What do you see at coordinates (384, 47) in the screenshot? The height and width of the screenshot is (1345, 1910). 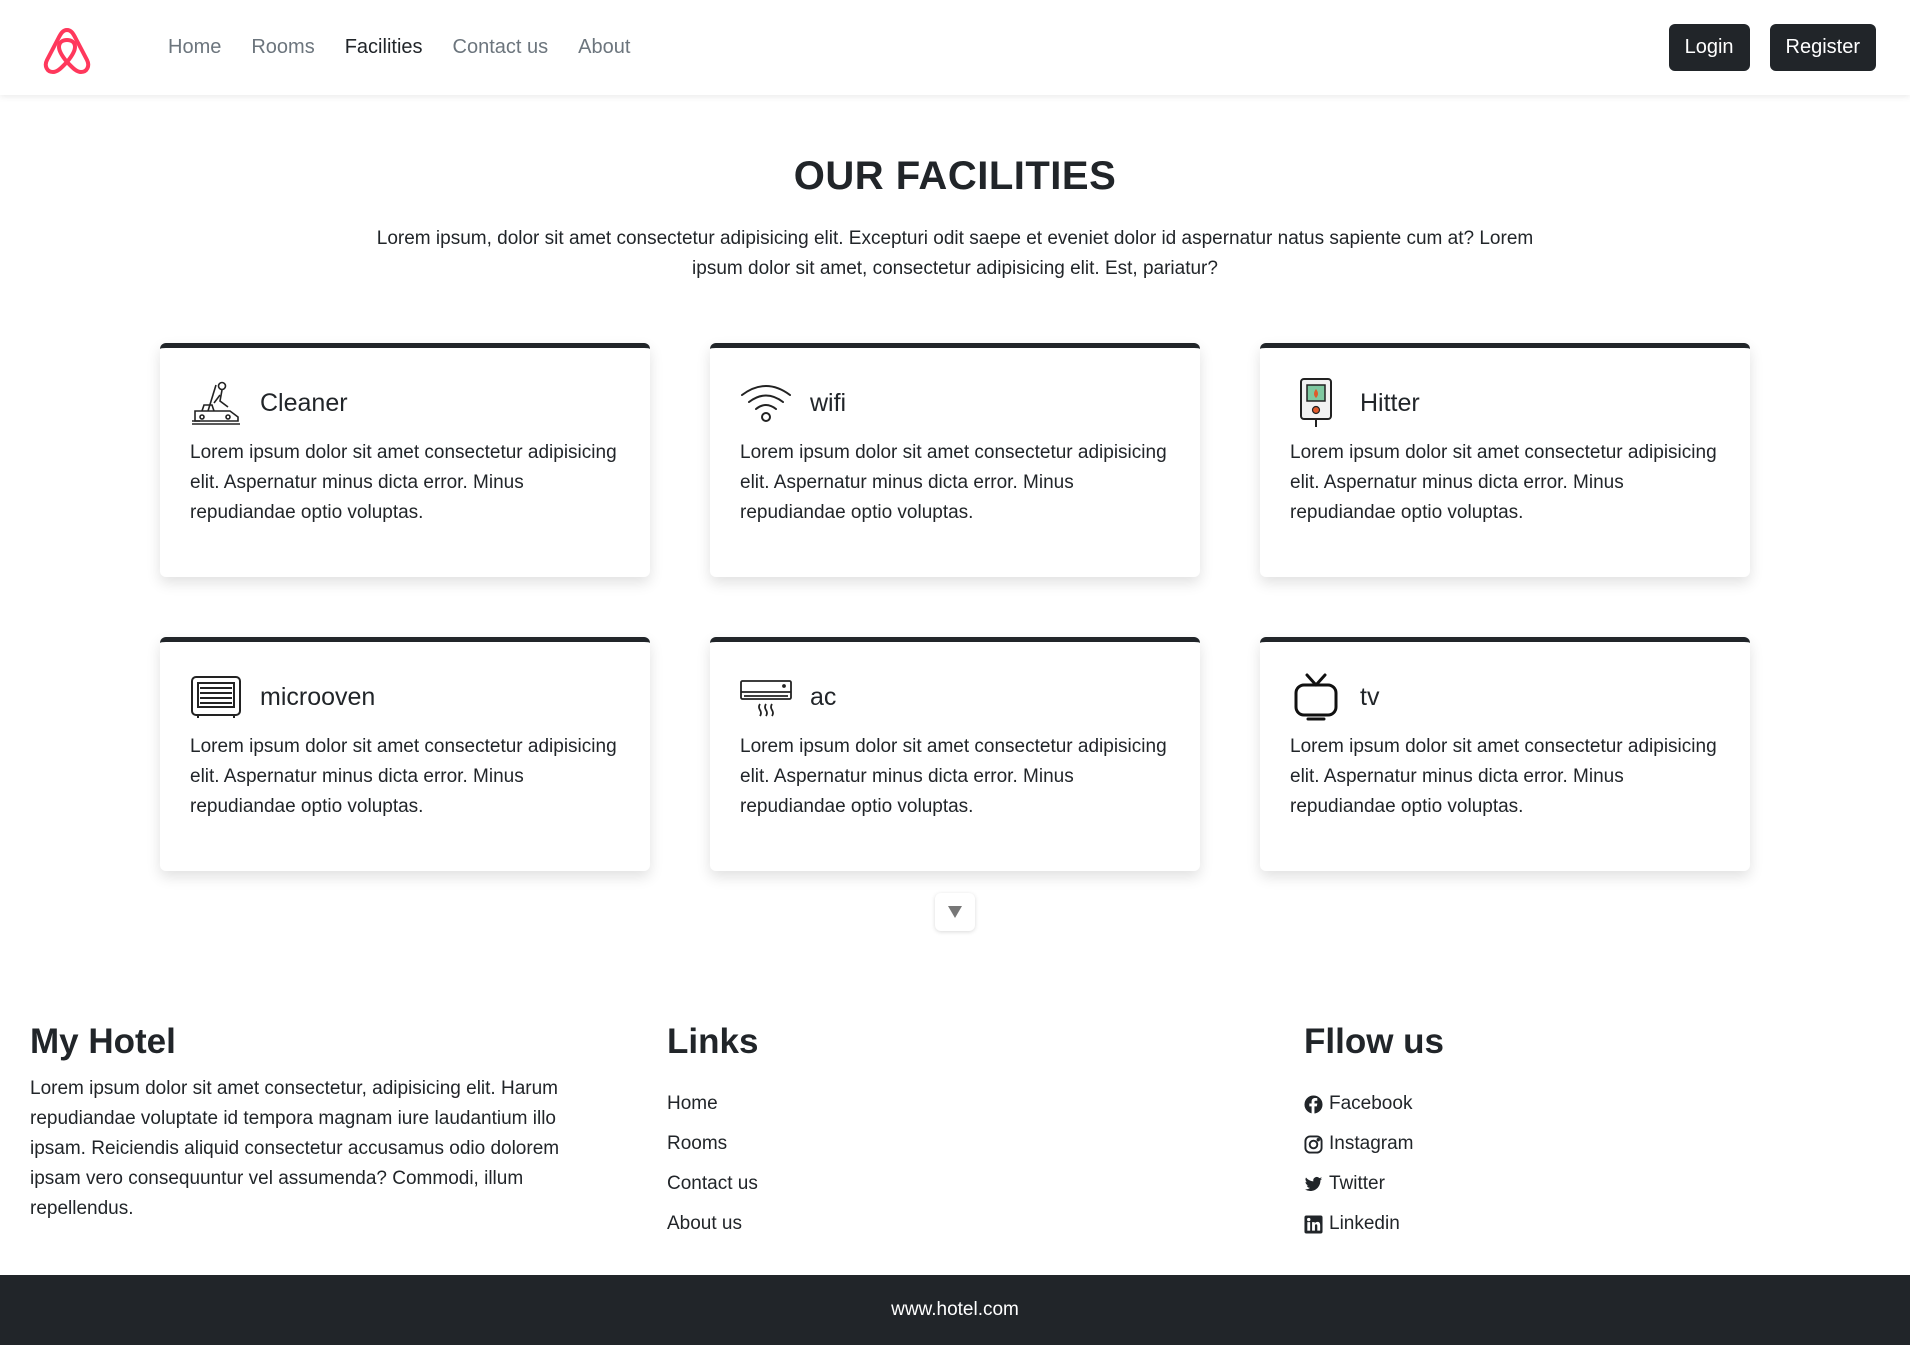 I see `nav-link-facilities: Facilities` at bounding box center [384, 47].